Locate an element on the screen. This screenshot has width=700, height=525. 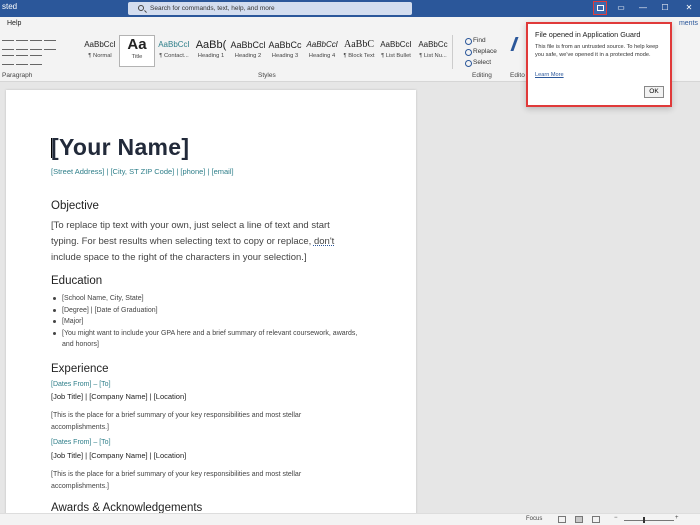
styles-scroll is located at coordinates (456, 52).